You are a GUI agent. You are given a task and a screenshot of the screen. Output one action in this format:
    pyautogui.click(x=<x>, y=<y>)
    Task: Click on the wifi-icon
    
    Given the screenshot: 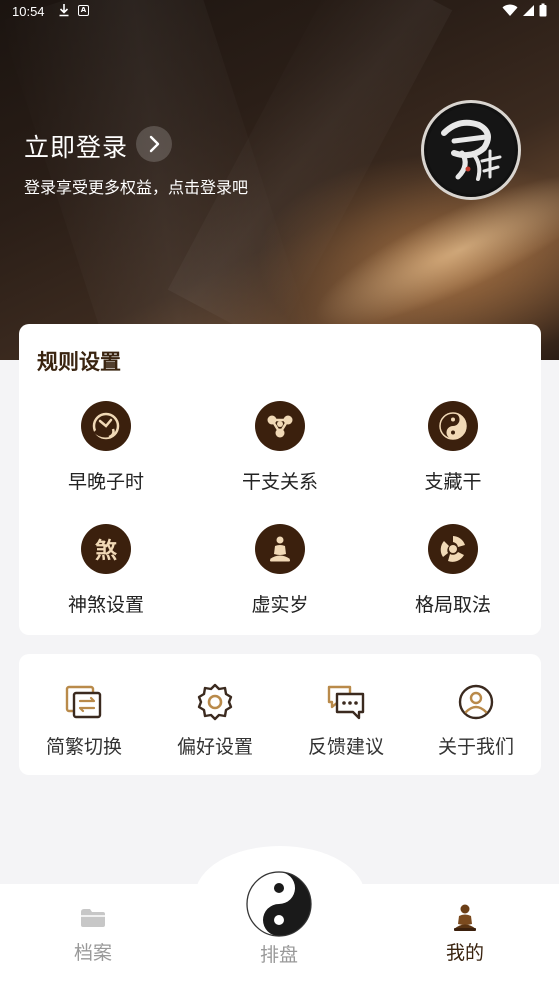 What is the action you would take?
    pyautogui.click(x=510, y=10)
    